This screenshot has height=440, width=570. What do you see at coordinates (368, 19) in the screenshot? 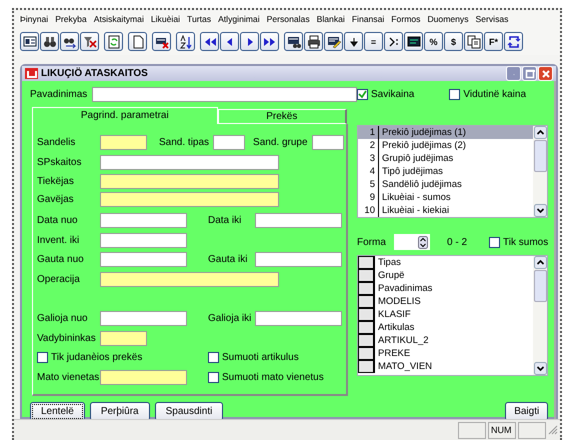
I see `menu-item: Finansai` at bounding box center [368, 19].